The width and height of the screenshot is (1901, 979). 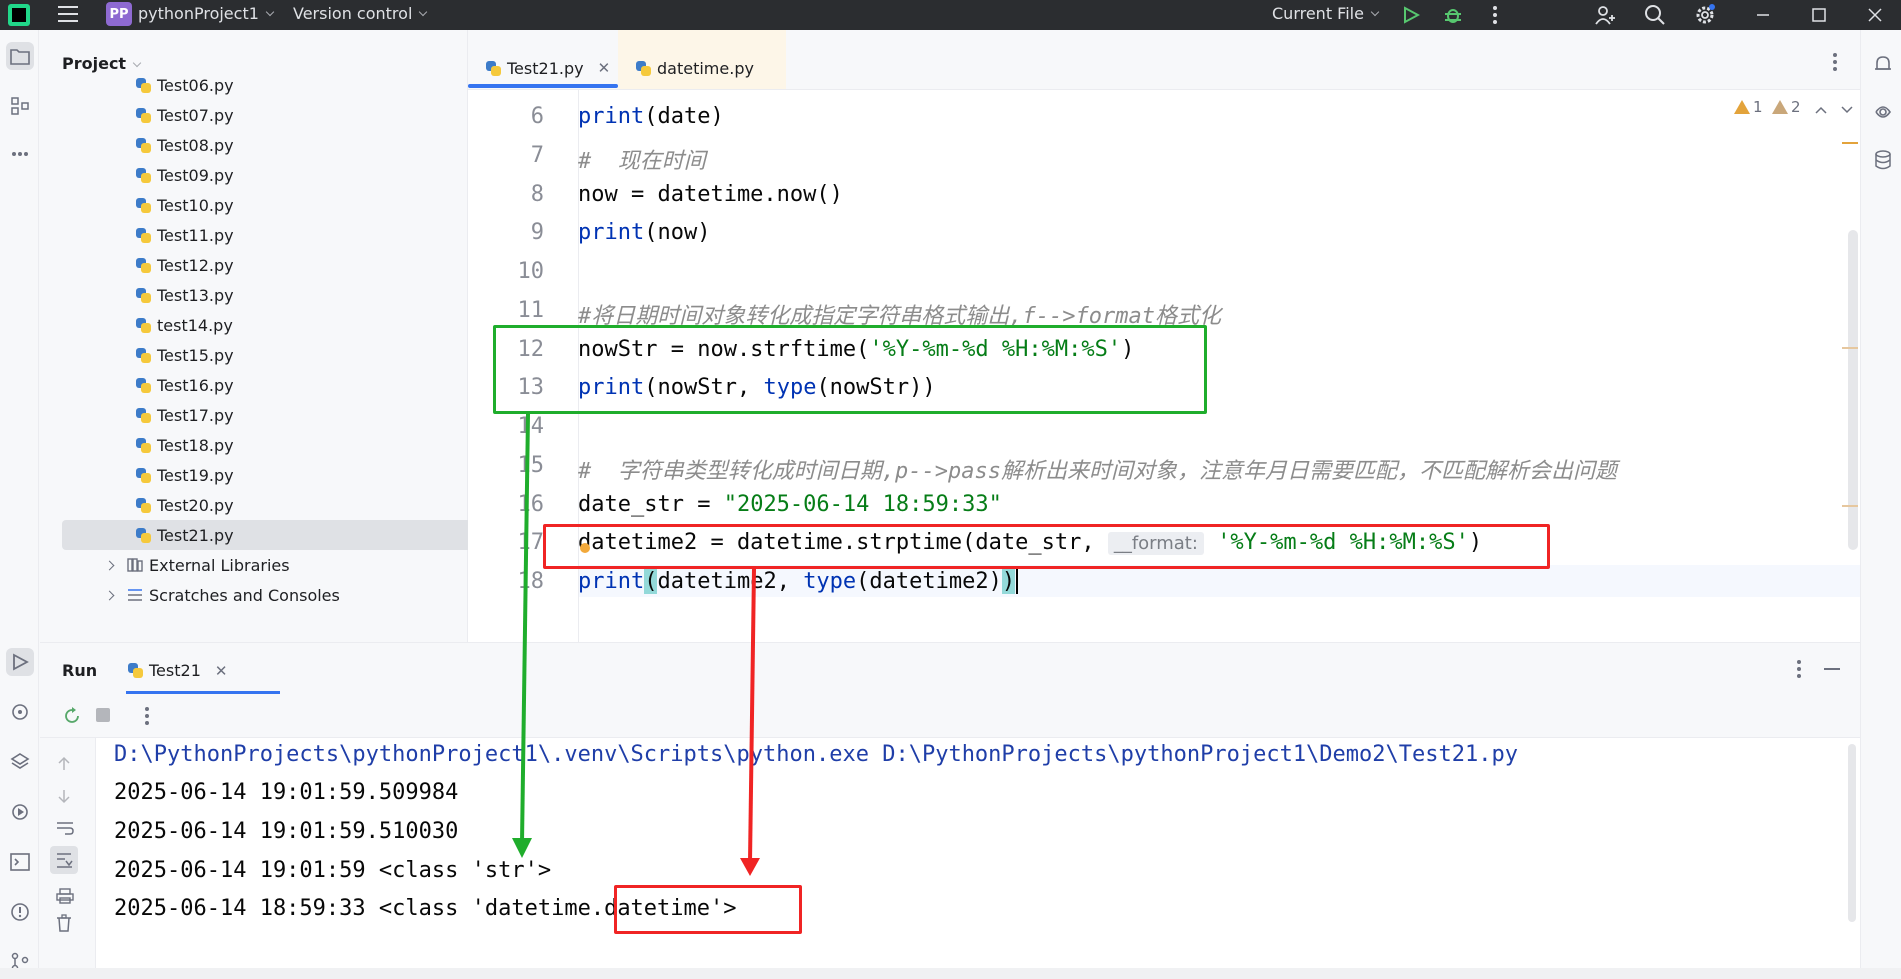 What do you see at coordinates (522, 848) in the screenshot?
I see `green-arrow-head` at bounding box center [522, 848].